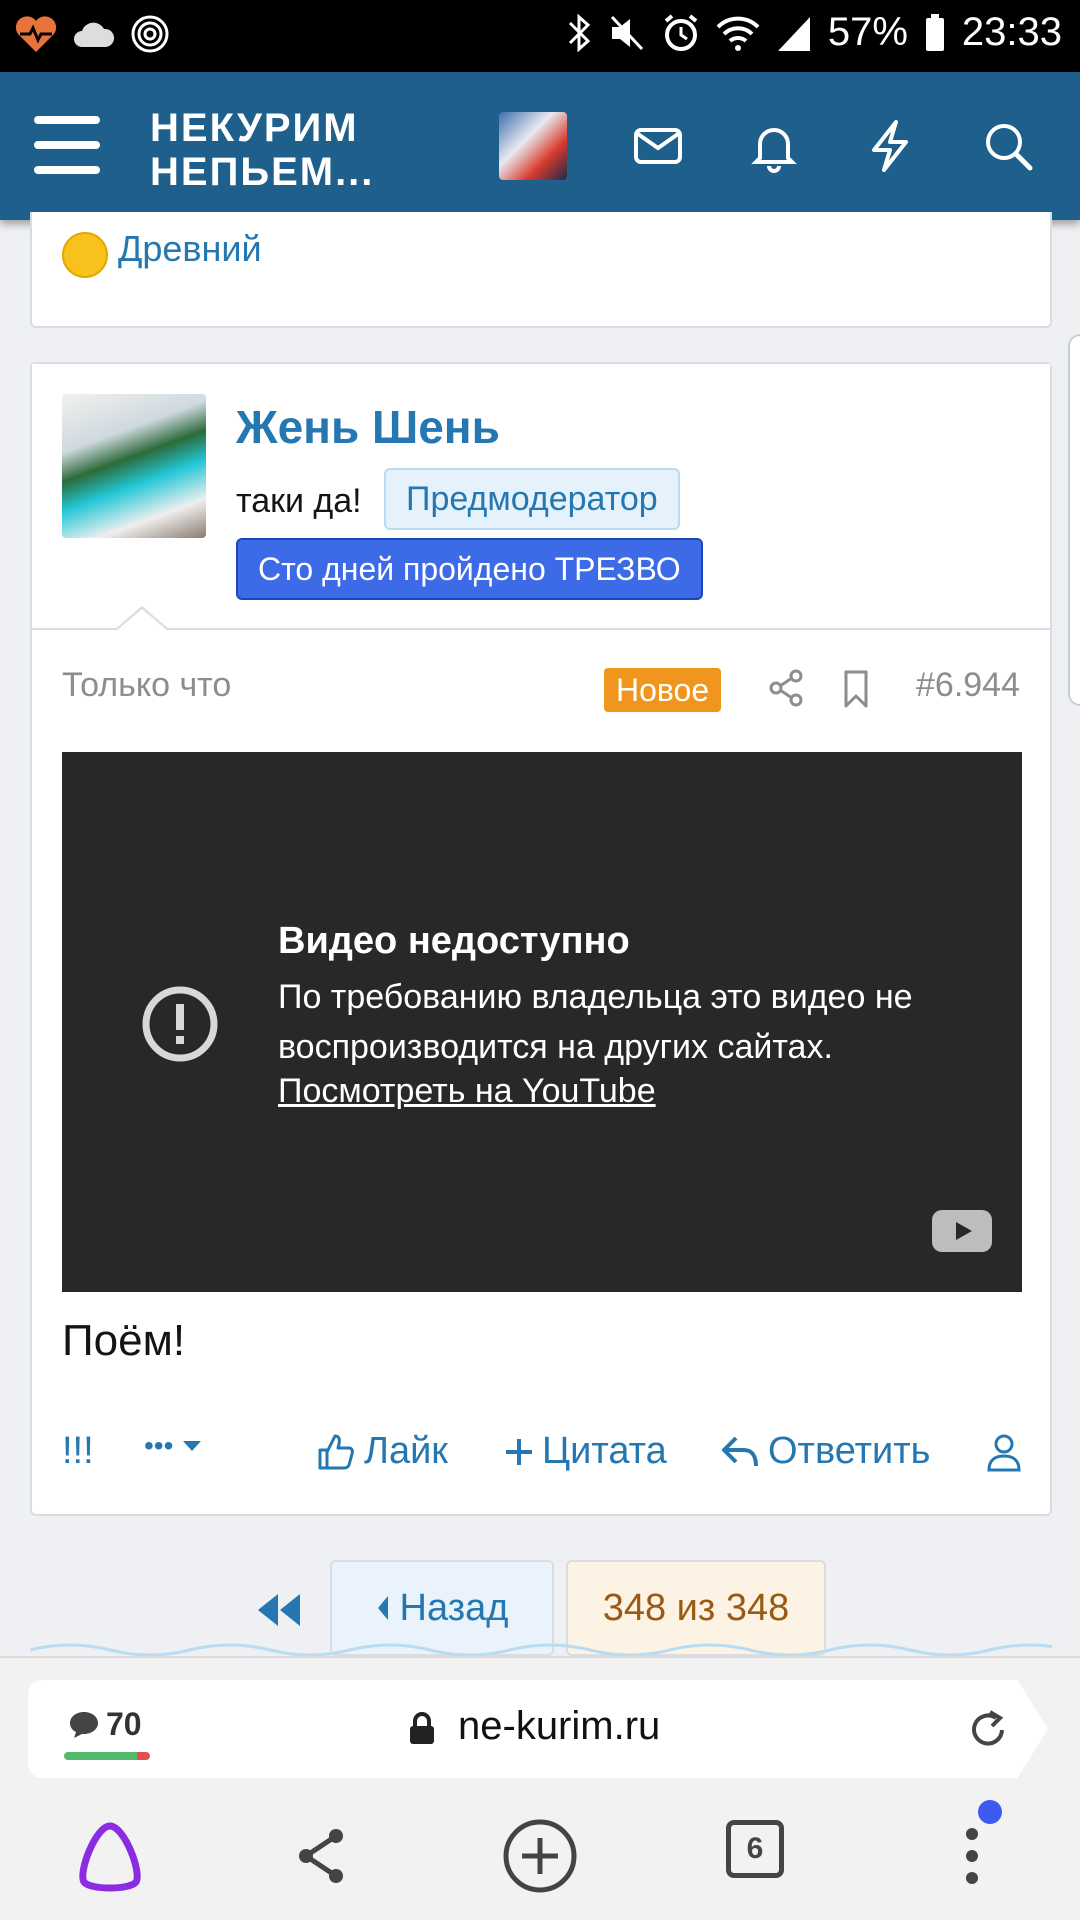 The height and width of the screenshot is (1920, 1080). I want to click on reply-button: Ответить, so click(825, 1451).